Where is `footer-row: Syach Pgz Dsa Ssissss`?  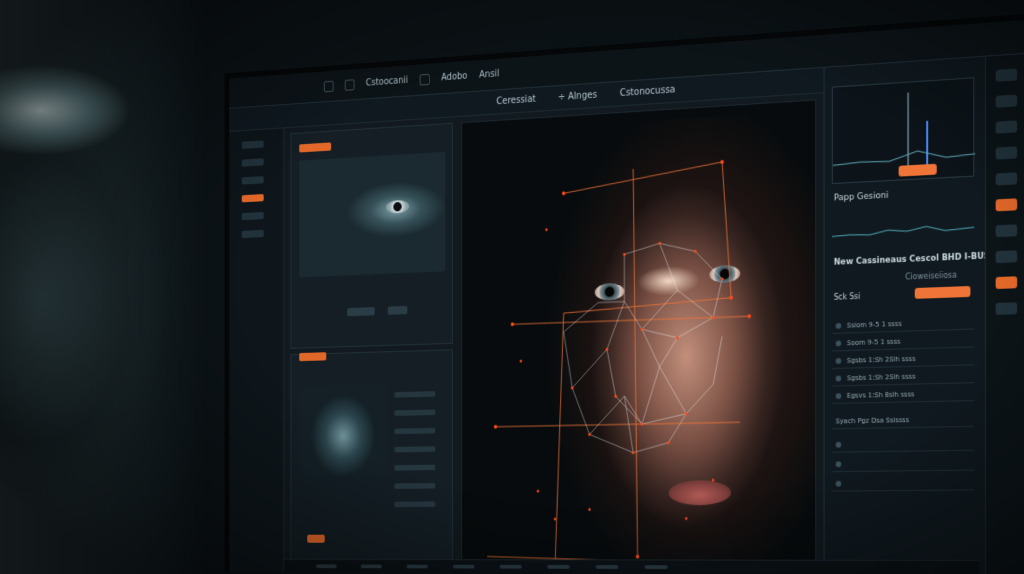 footer-row: Syach Pgz Dsa Ssissss is located at coordinates (903, 420).